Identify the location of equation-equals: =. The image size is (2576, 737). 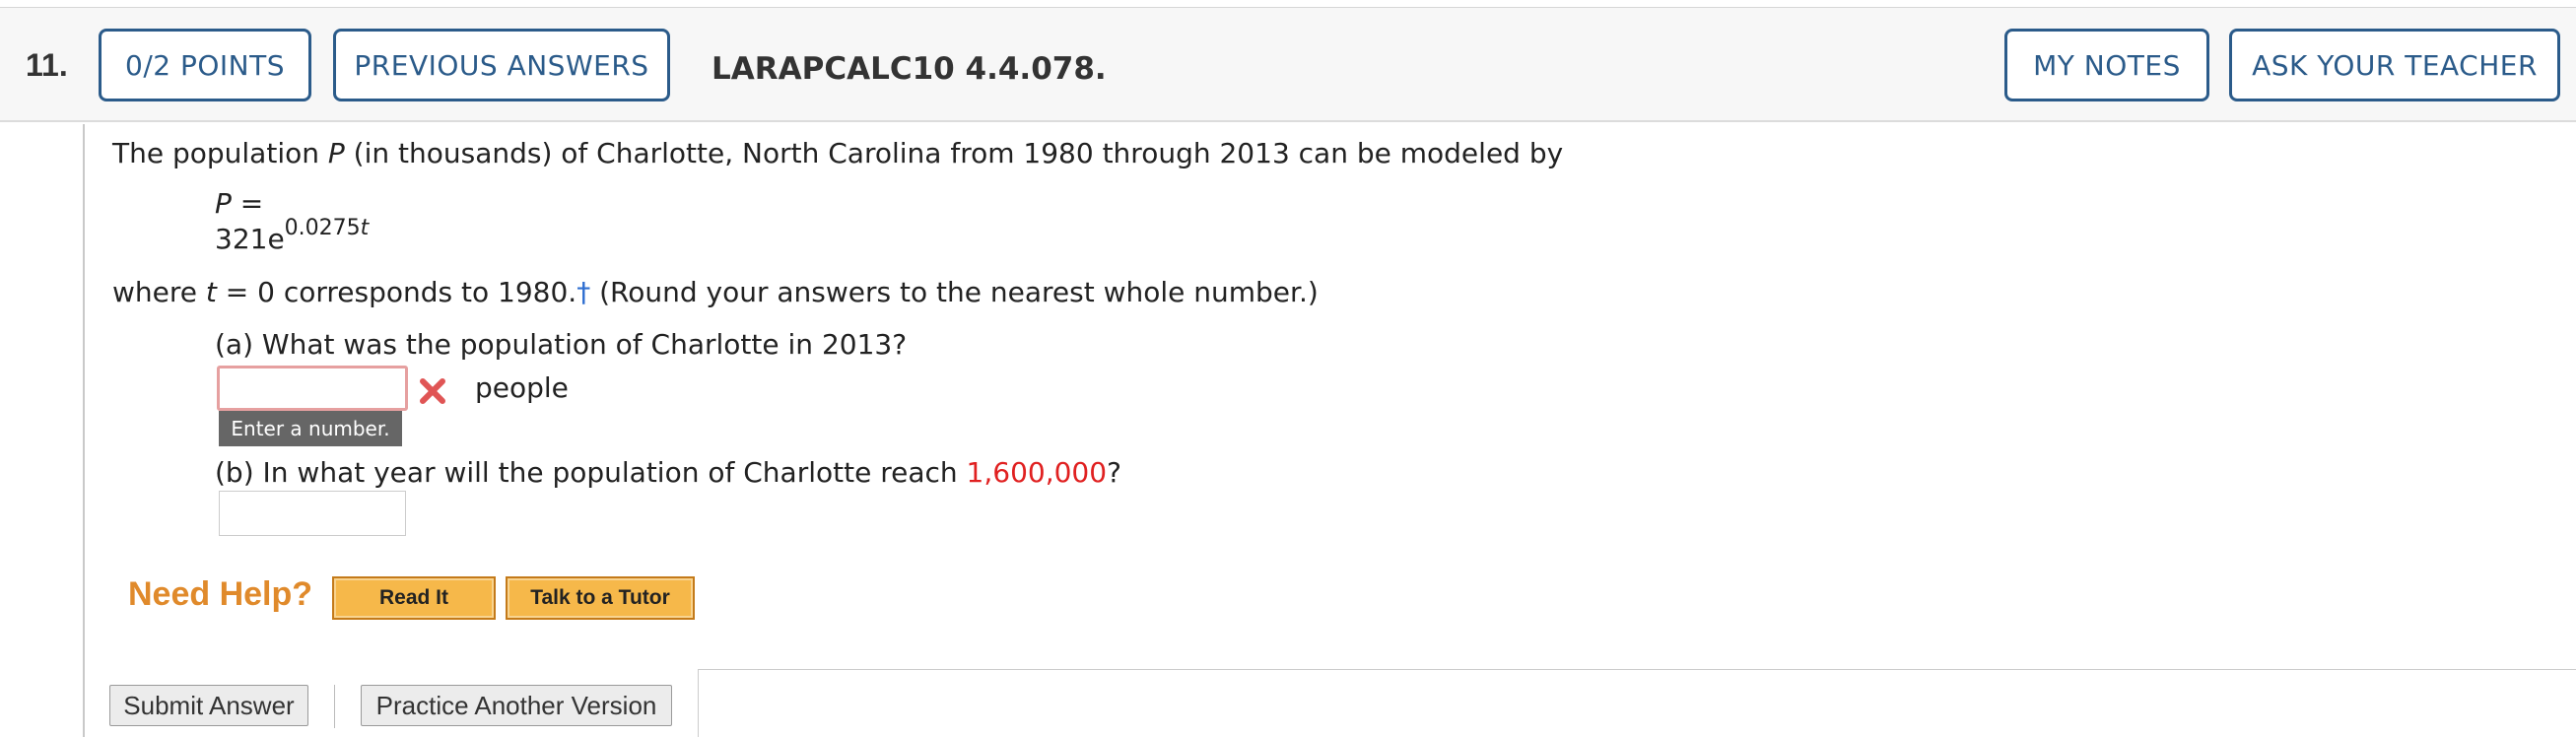
(247, 203).